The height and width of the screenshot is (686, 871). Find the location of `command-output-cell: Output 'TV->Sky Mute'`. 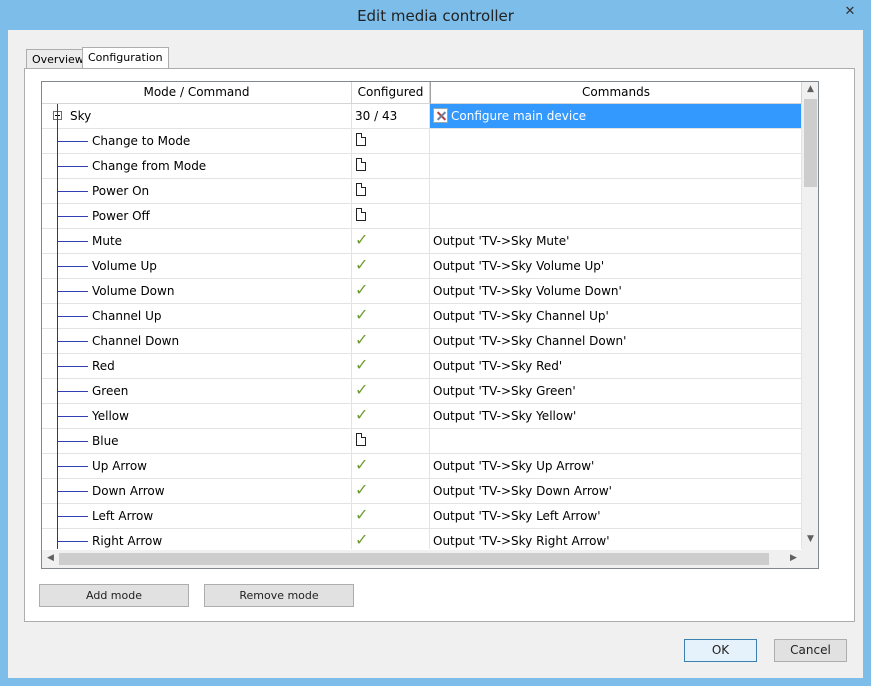

command-output-cell: Output 'TV->Sky Mute' is located at coordinates (616, 241).